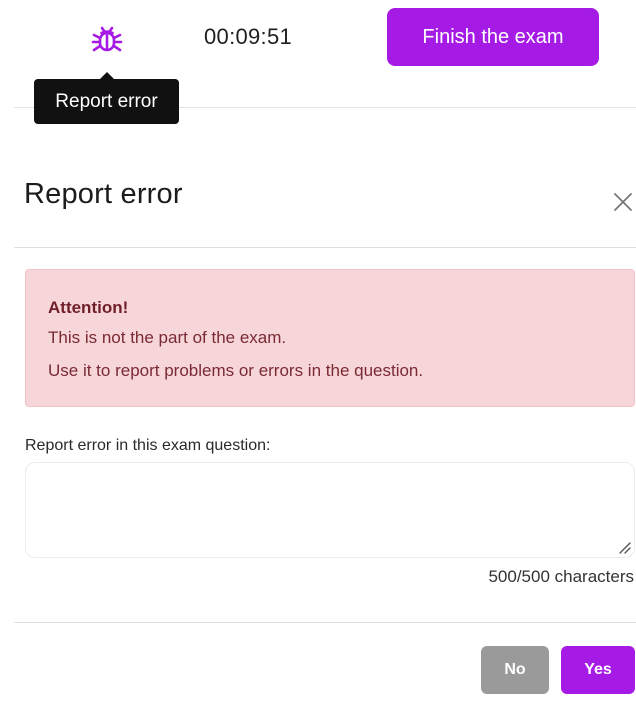 This screenshot has width=636, height=707. Describe the element at coordinates (325, 622) in the screenshot. I see `modal-footer-divider` at that location.